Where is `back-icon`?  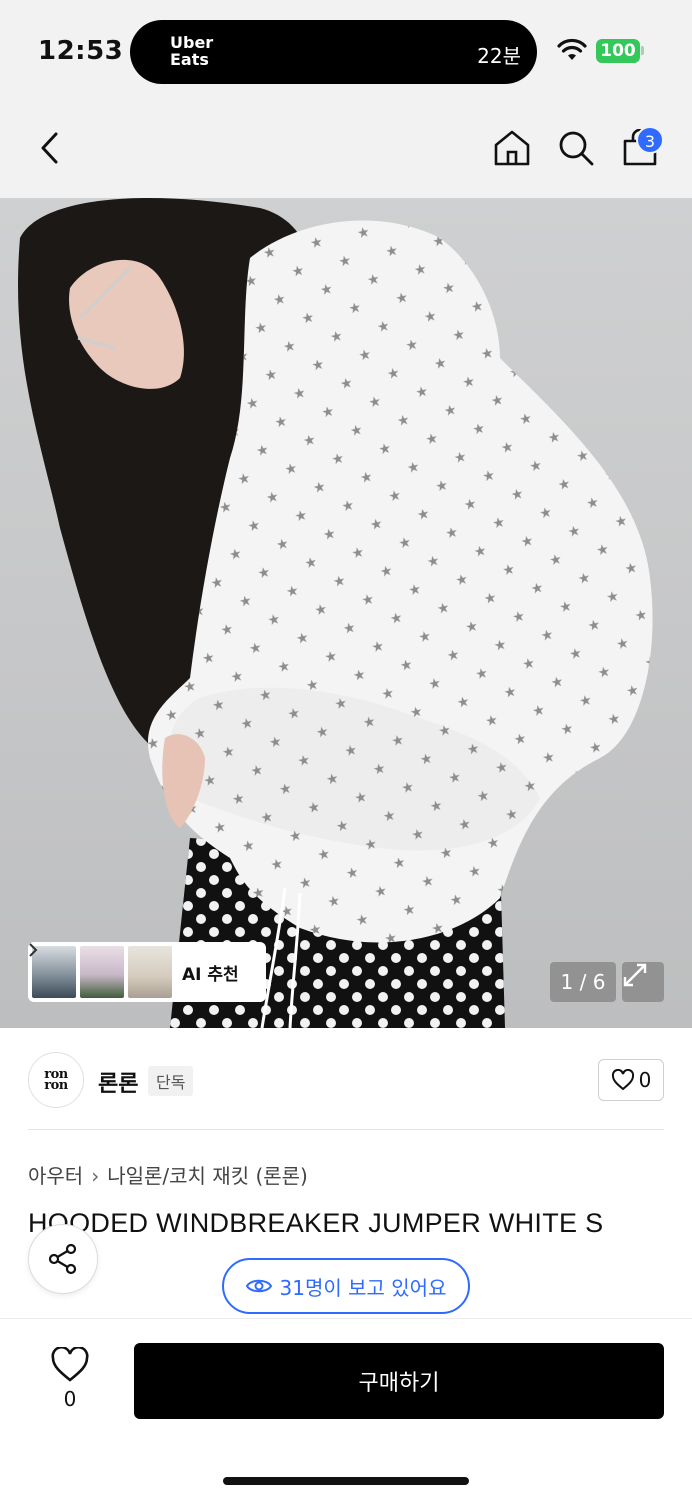 back-icon is located at coordinates (50, 148).